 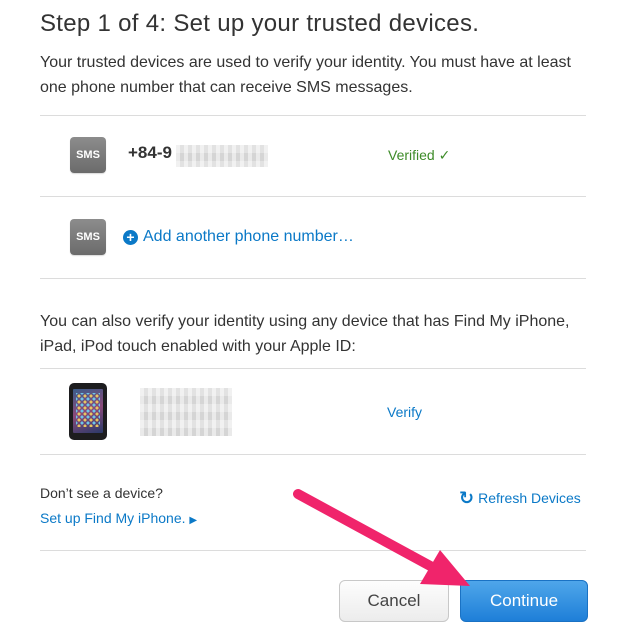 What do you see at coordinates (130, 237) in the screenshot?
I see `plus-circle-icon: +` at bounding box center [130, 237].